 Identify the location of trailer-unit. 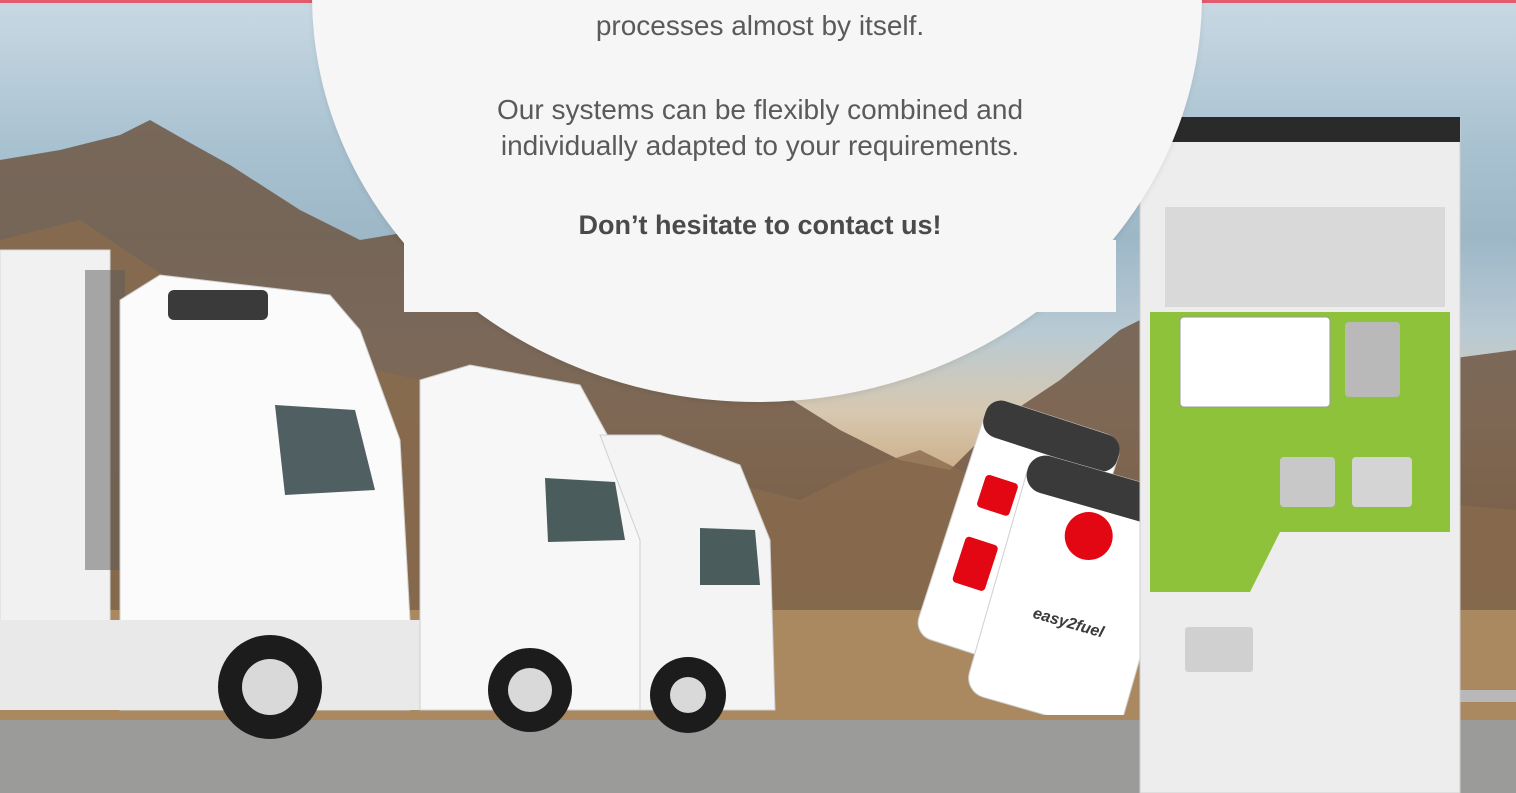
(105, 420).